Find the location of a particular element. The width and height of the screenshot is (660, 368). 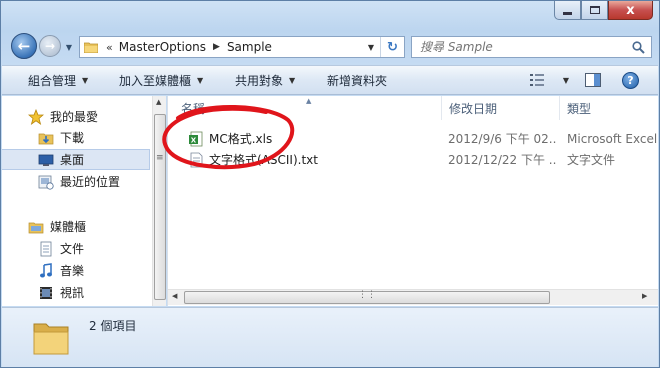

scrollbar-thumb is located at coordinates (160, 207).